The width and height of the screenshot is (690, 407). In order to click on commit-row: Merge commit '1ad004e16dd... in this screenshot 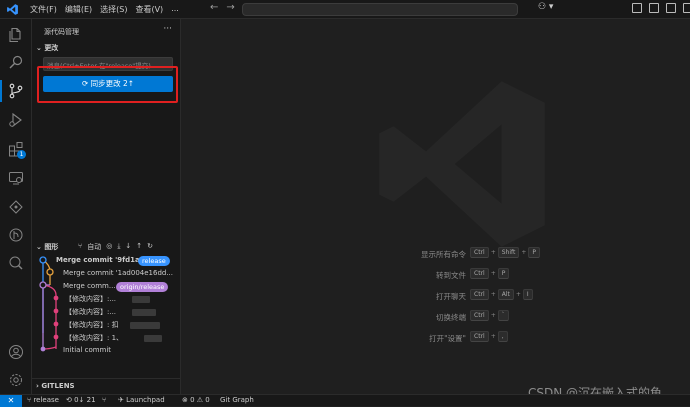, I will do `click(106, 274)`.